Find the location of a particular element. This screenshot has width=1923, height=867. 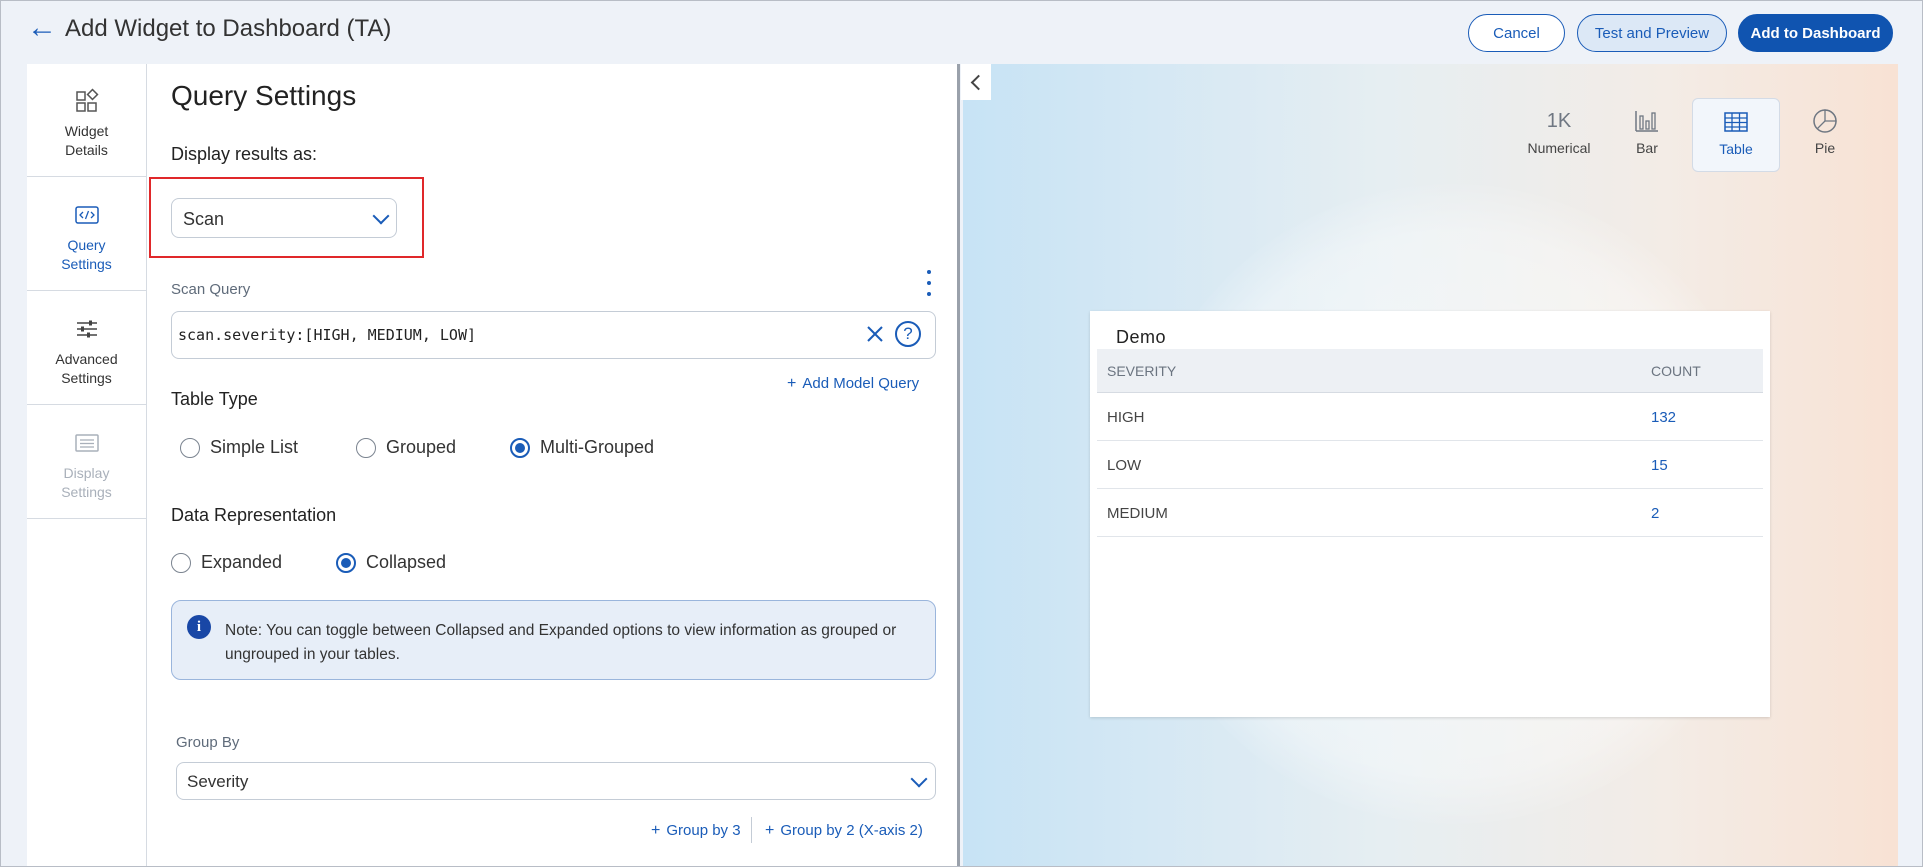

chart-type-pie: Pie is located at coordinates (1825, 135).